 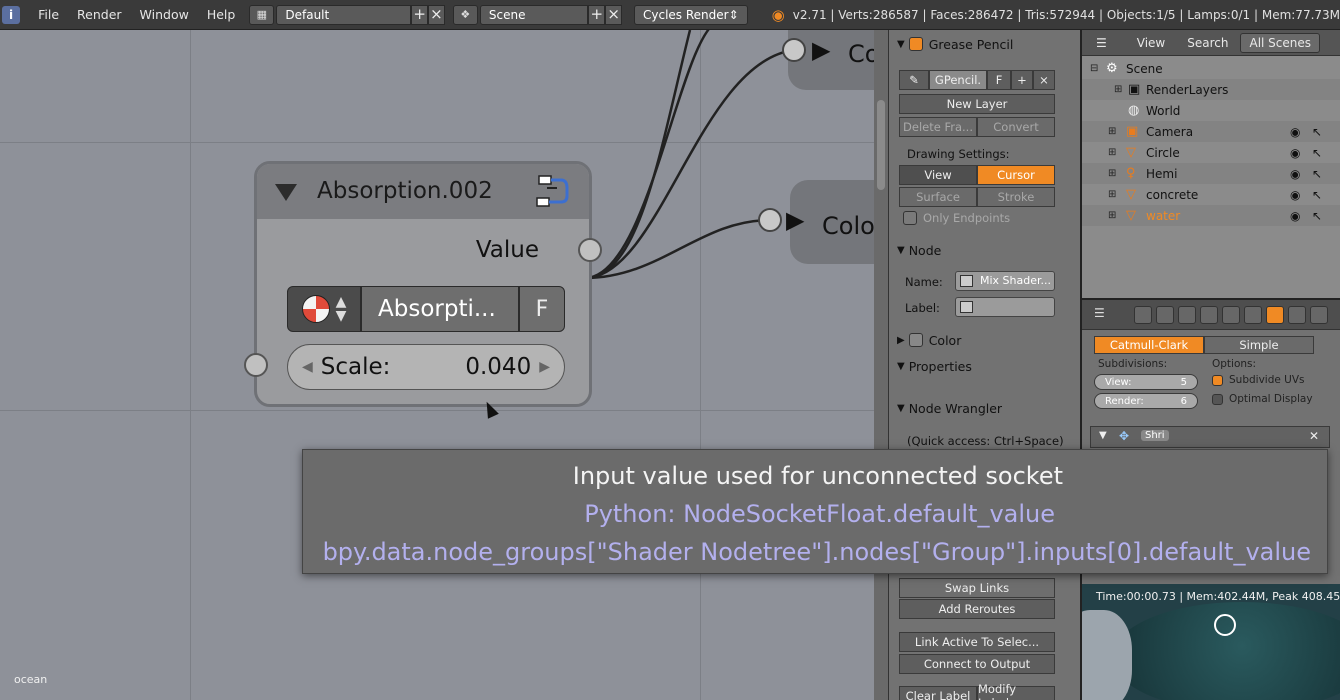 What do you see at coordinates (426, 367) in the screenshot?
I see `scale-number-field: ◀ Scale: 0.040 ▶` at bounding box center [426, 367].